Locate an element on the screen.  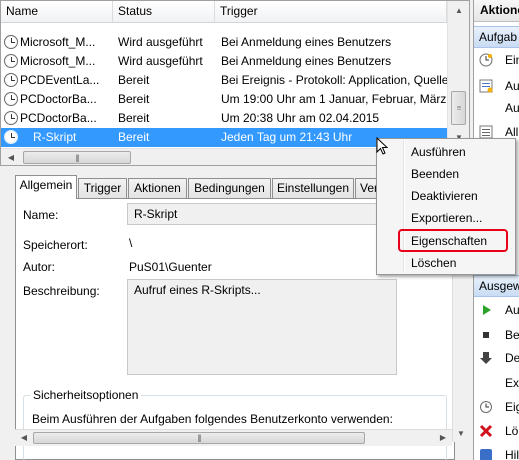
details-horizontal-scrollbar: ◀ ||| ▶ is located at coordinates (233, 437).